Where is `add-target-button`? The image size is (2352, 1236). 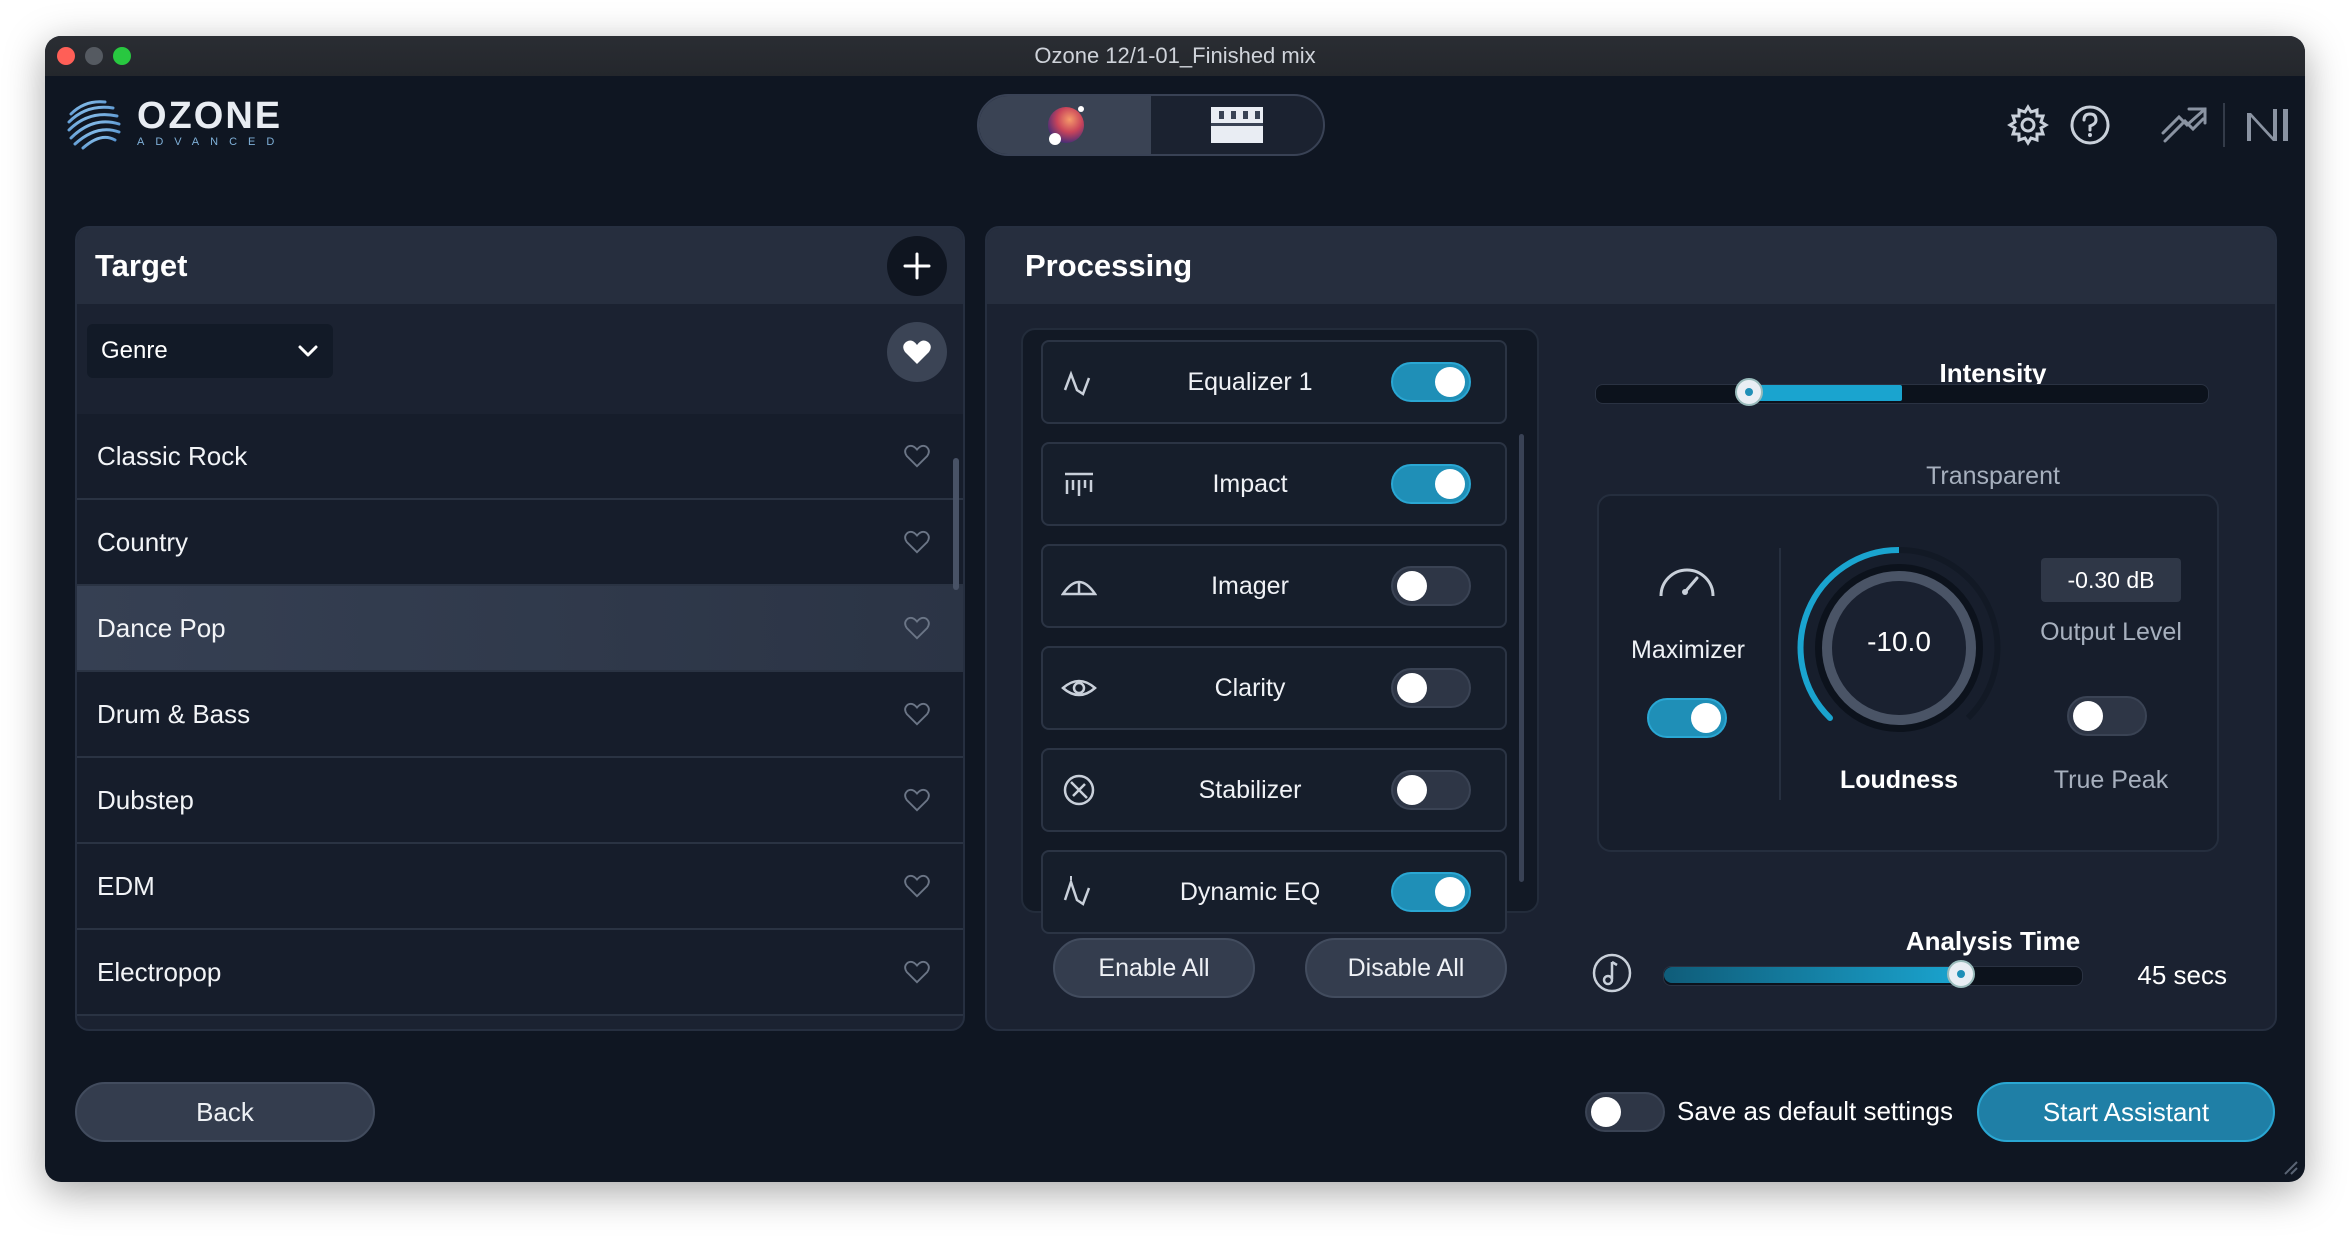 add-target-button is located at coordinates (917, 266).